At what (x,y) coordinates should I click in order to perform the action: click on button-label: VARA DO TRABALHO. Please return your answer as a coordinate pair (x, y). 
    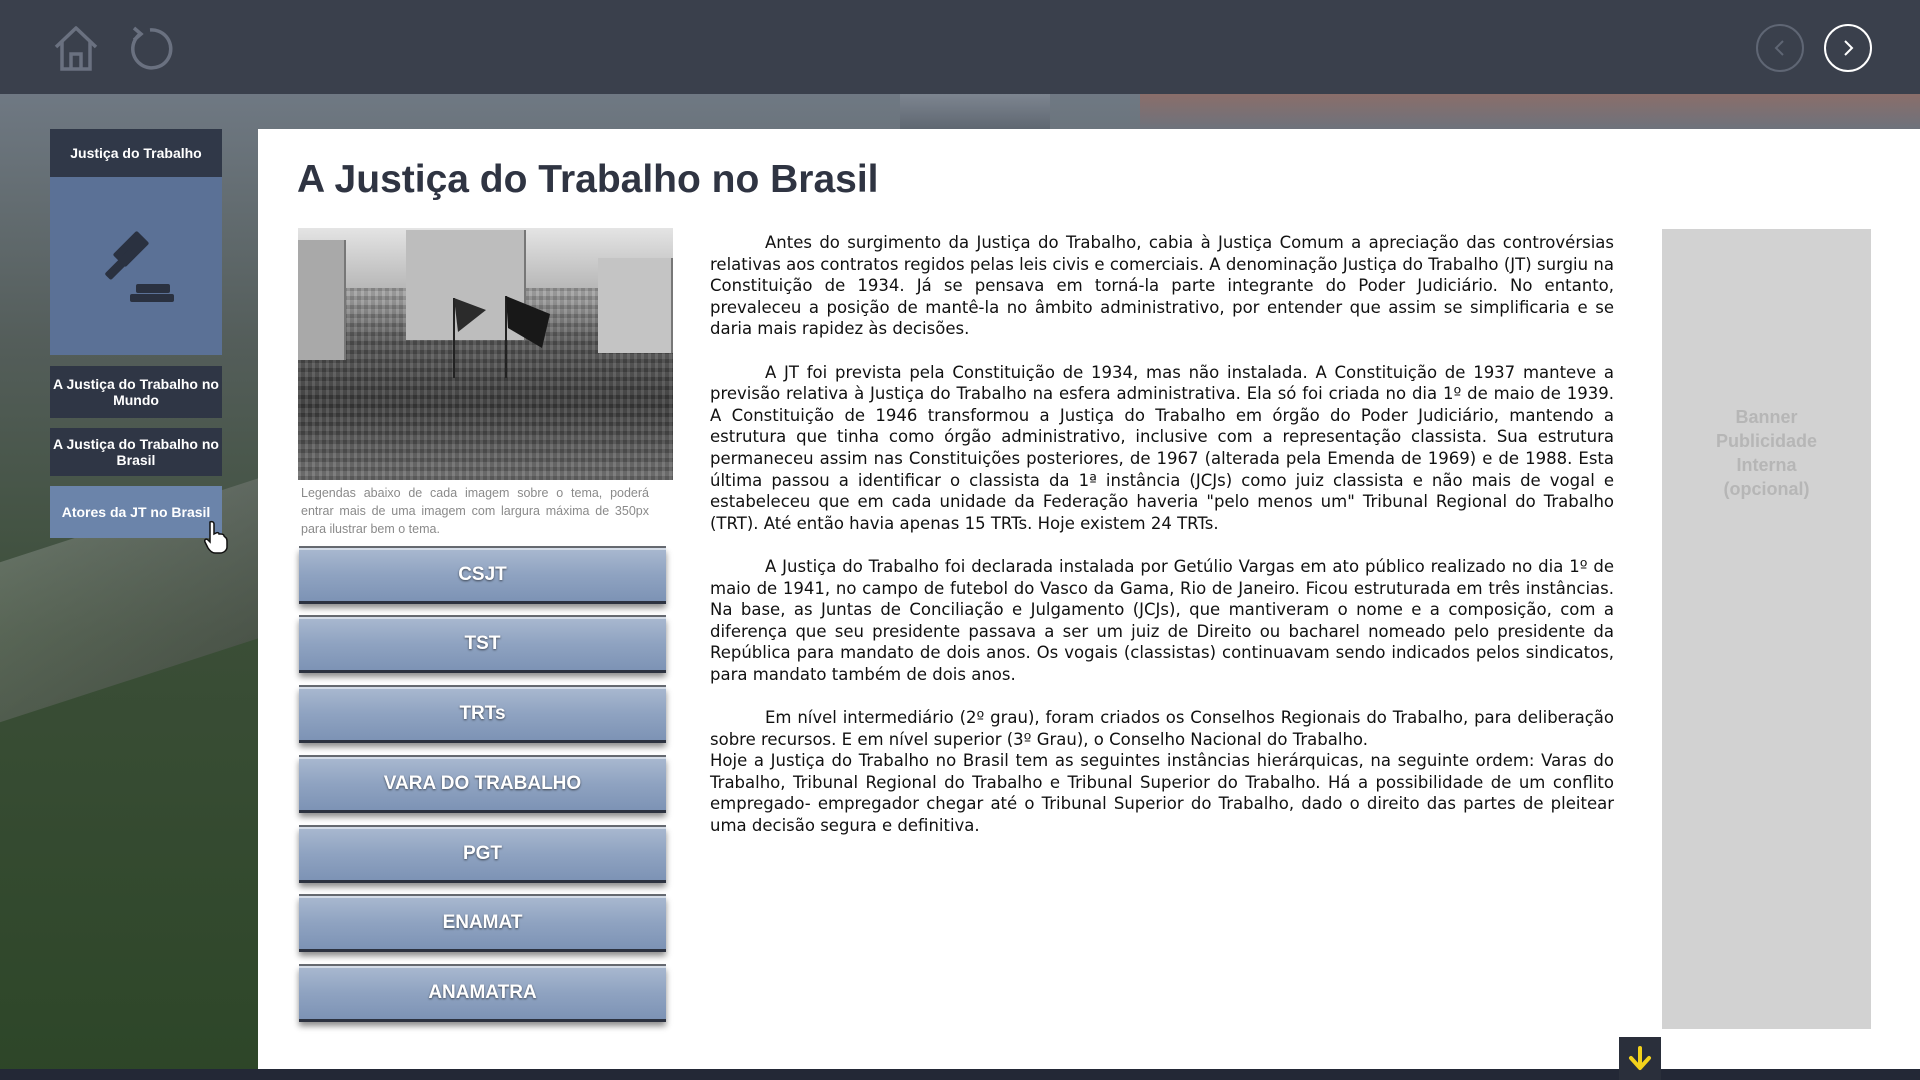
    Looking at the image, I should click on (482, 783).